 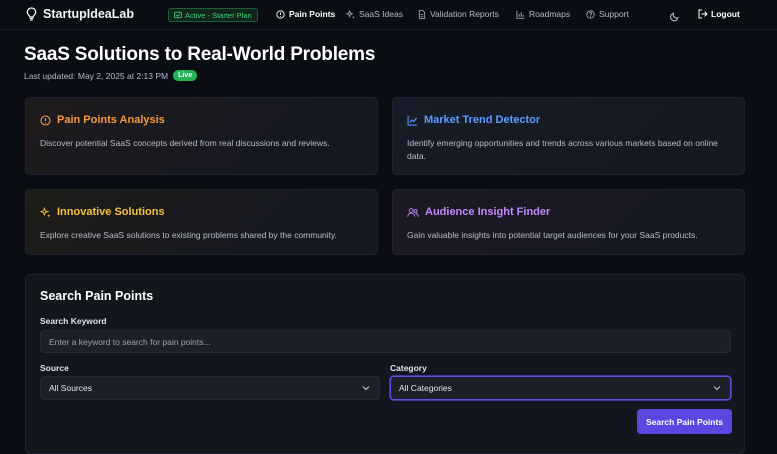 What do you see at coordinates (200, 54) in the screenshot?
I see `page-title: SaaS Solutions to Real-World Problems` at bounding box center [200, 54].